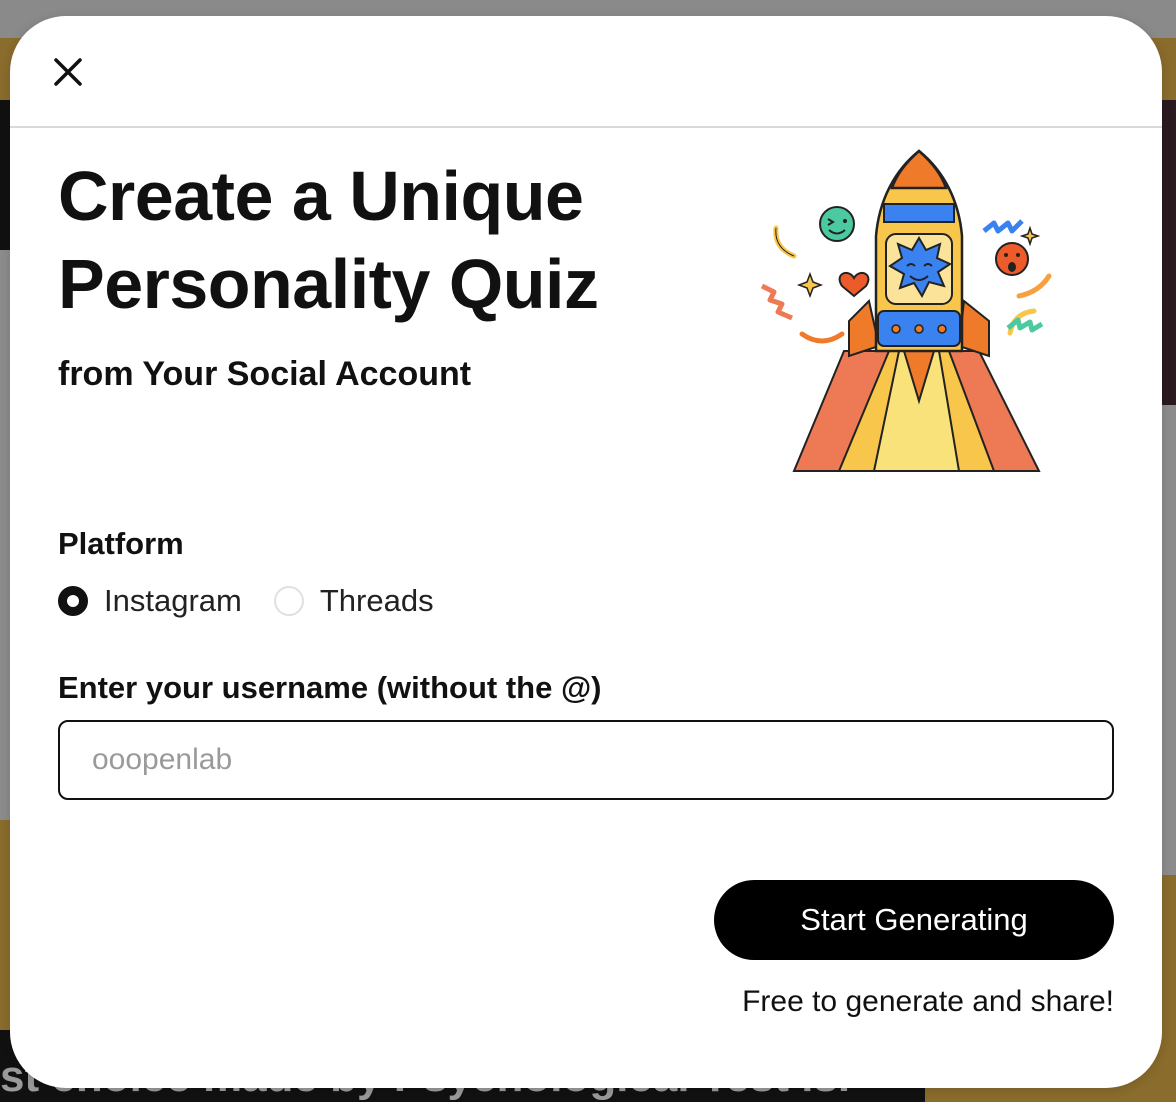 This screenshot has height=1102, width=1176. I want to click on radio-option-instagram: Instagram, so click(150, 601).